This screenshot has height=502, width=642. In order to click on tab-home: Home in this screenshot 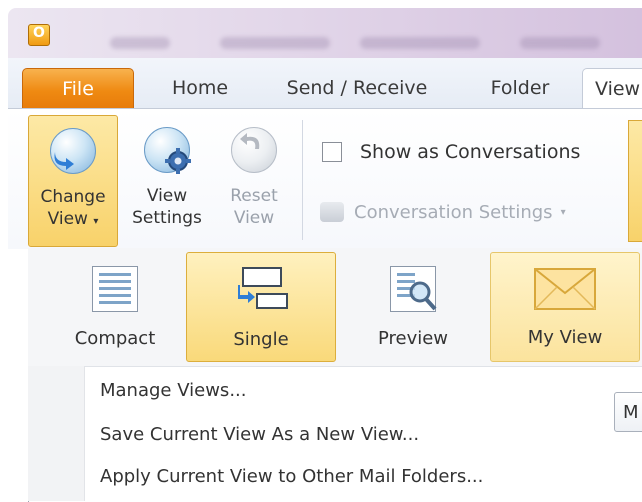, I will do `click(200, 88)`.